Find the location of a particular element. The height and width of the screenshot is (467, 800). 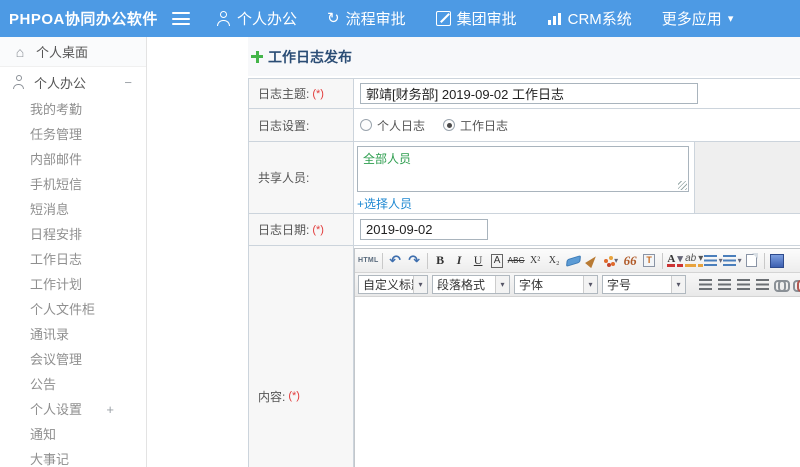

font-color-button: A ▾ is located at coordinates (675, 260).